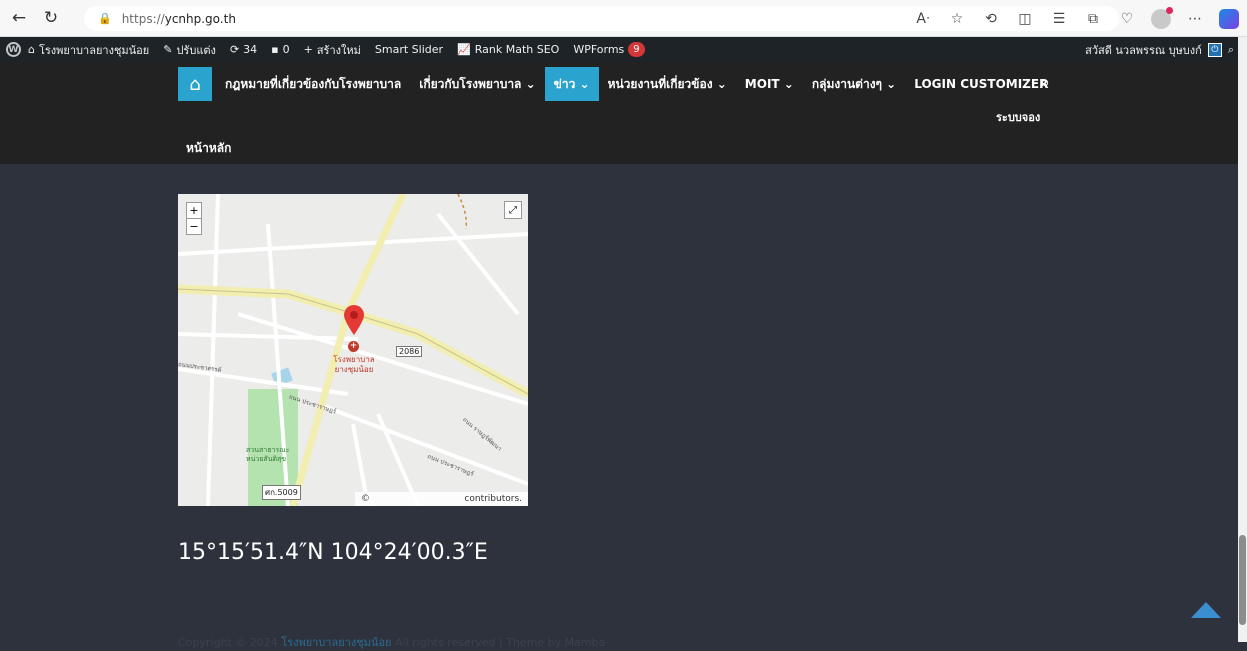  I want to click on map-pin-icon, so click(354, 320).